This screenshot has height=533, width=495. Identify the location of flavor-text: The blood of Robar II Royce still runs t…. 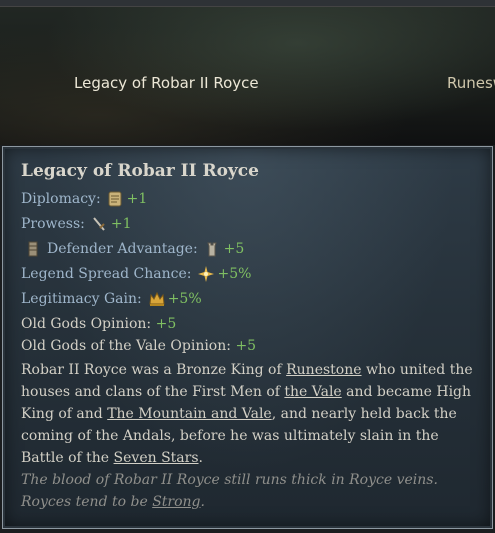
(229, 491).